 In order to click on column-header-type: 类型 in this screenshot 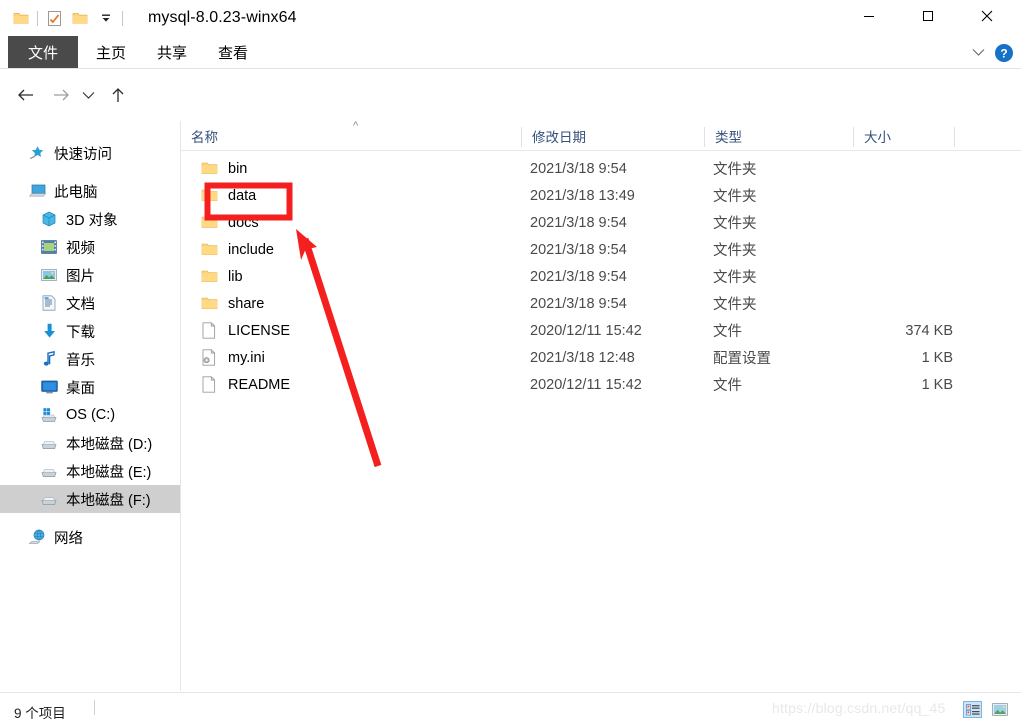, I will do `click(779, 136)`.